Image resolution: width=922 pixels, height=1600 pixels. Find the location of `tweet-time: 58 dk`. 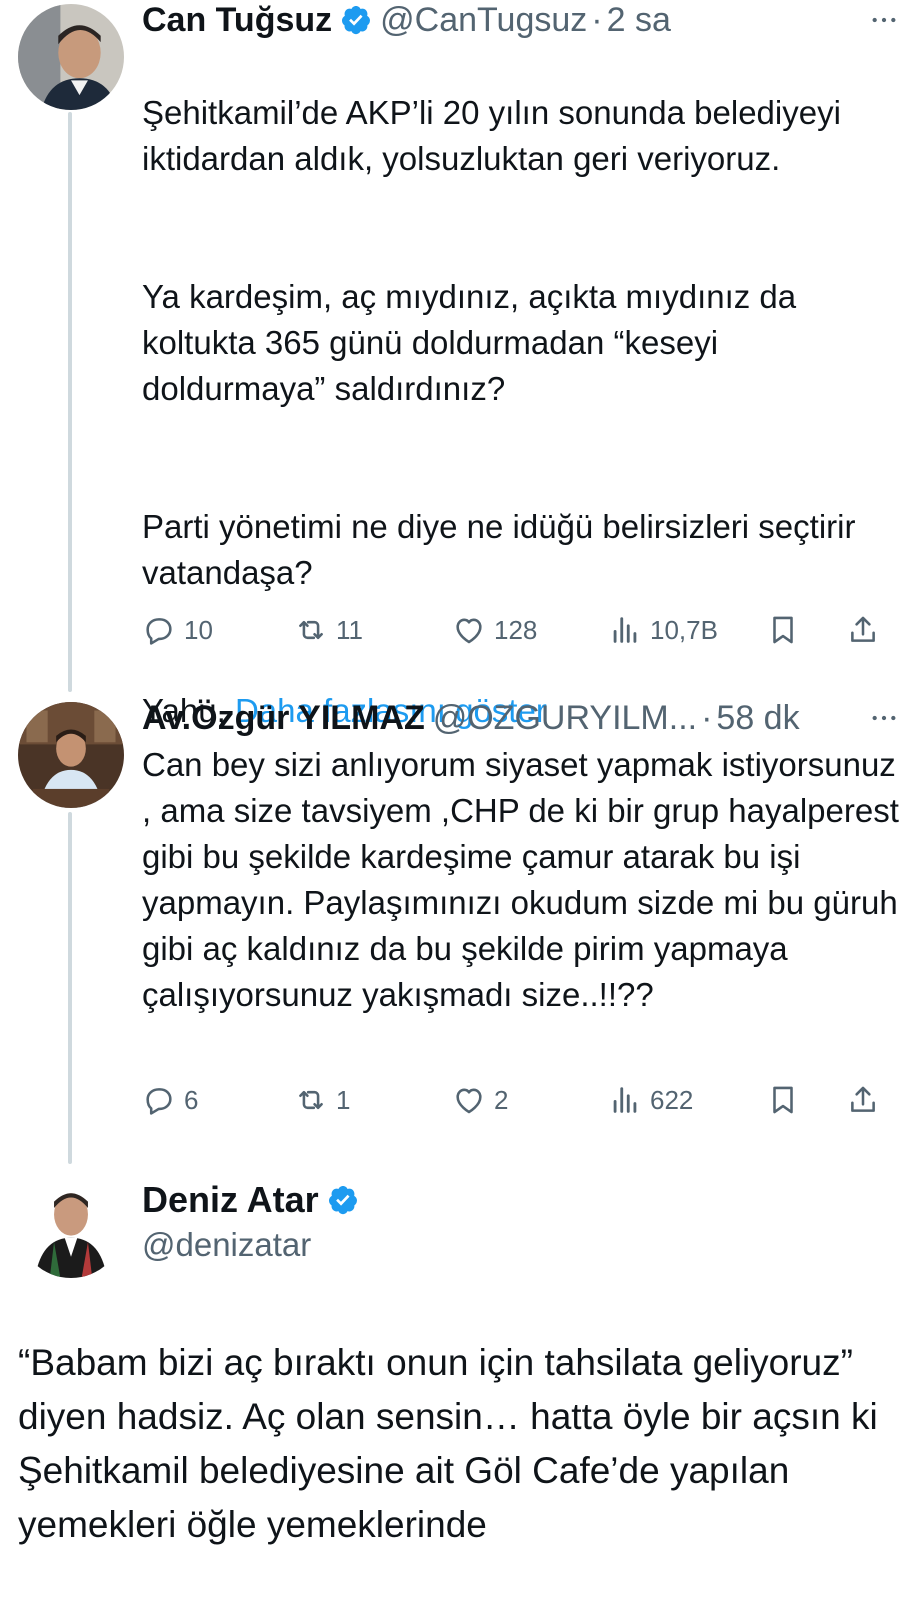

tweet-time: 58 dk is located at coordinates (757, 718).